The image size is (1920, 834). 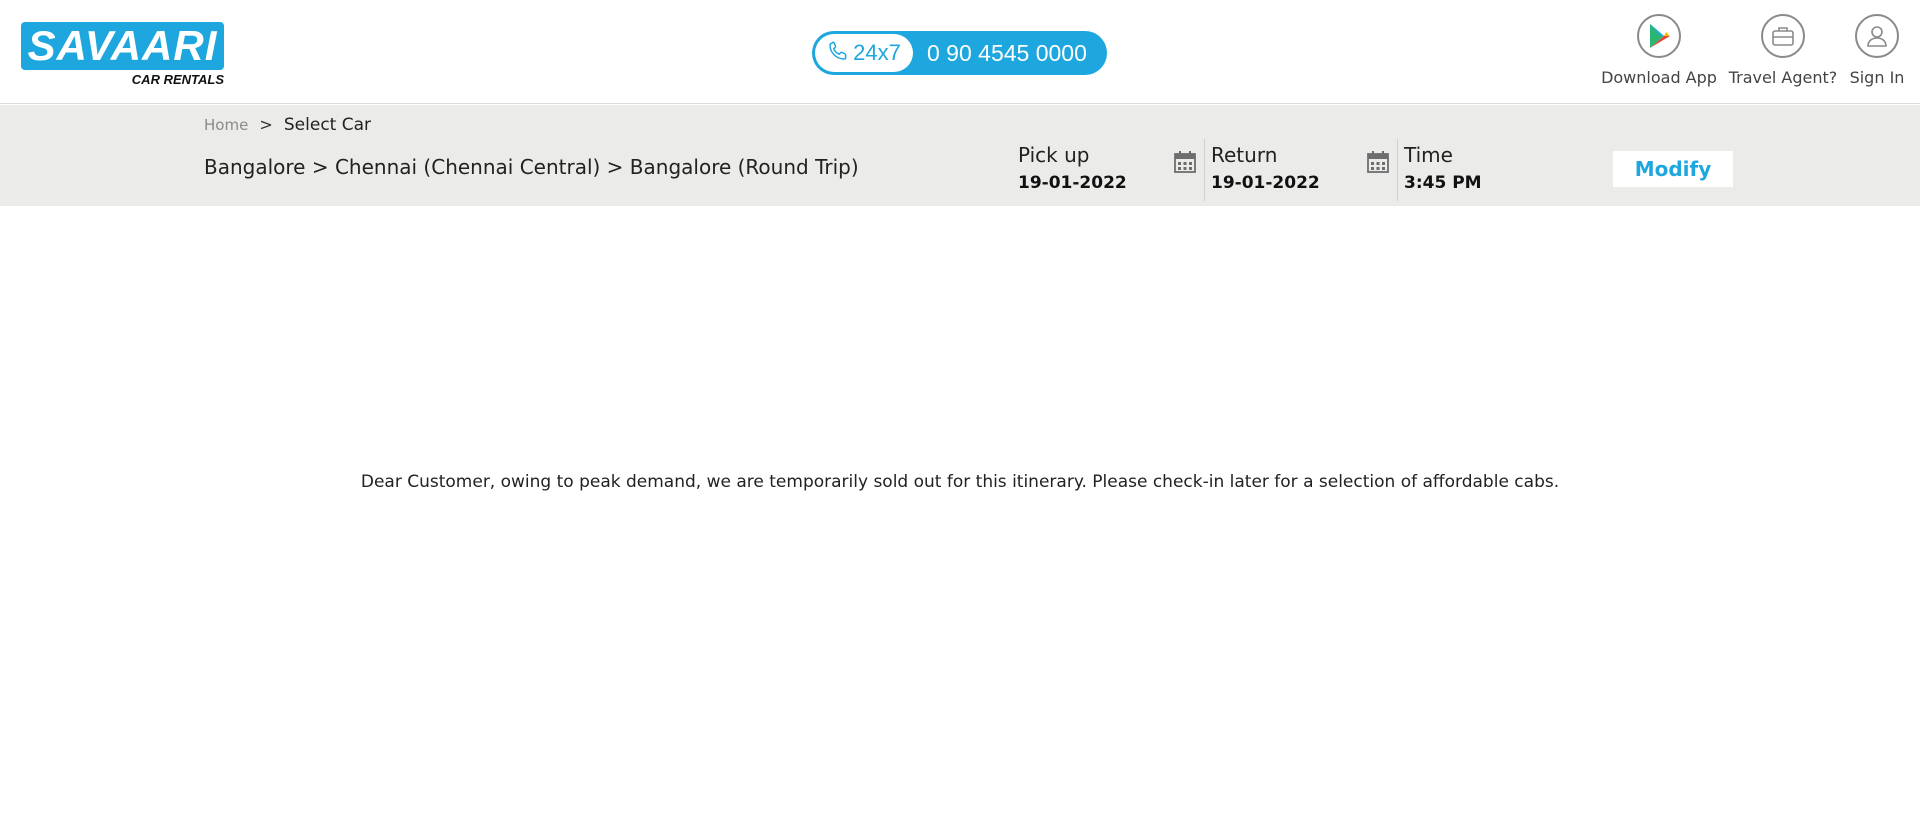 I want to click on travel-agent-label: Travel Agent?, so click(x=1783, y=77).